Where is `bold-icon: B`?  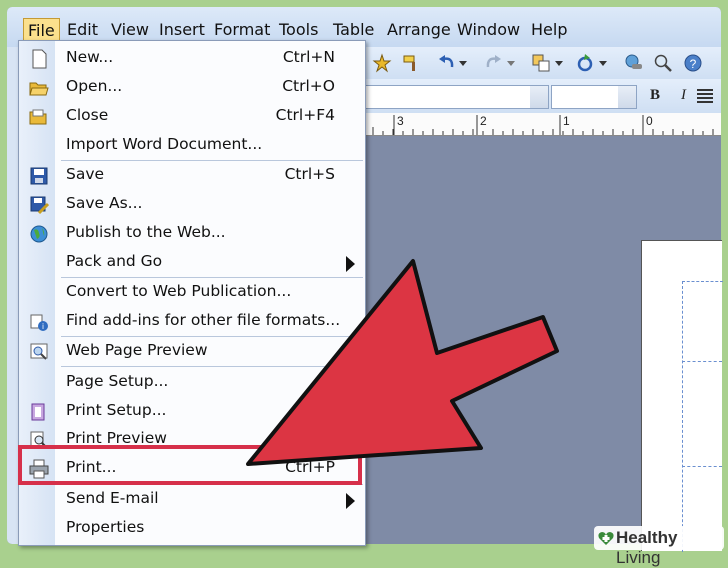 bold-icon: B is located at coordinates (655, 95).